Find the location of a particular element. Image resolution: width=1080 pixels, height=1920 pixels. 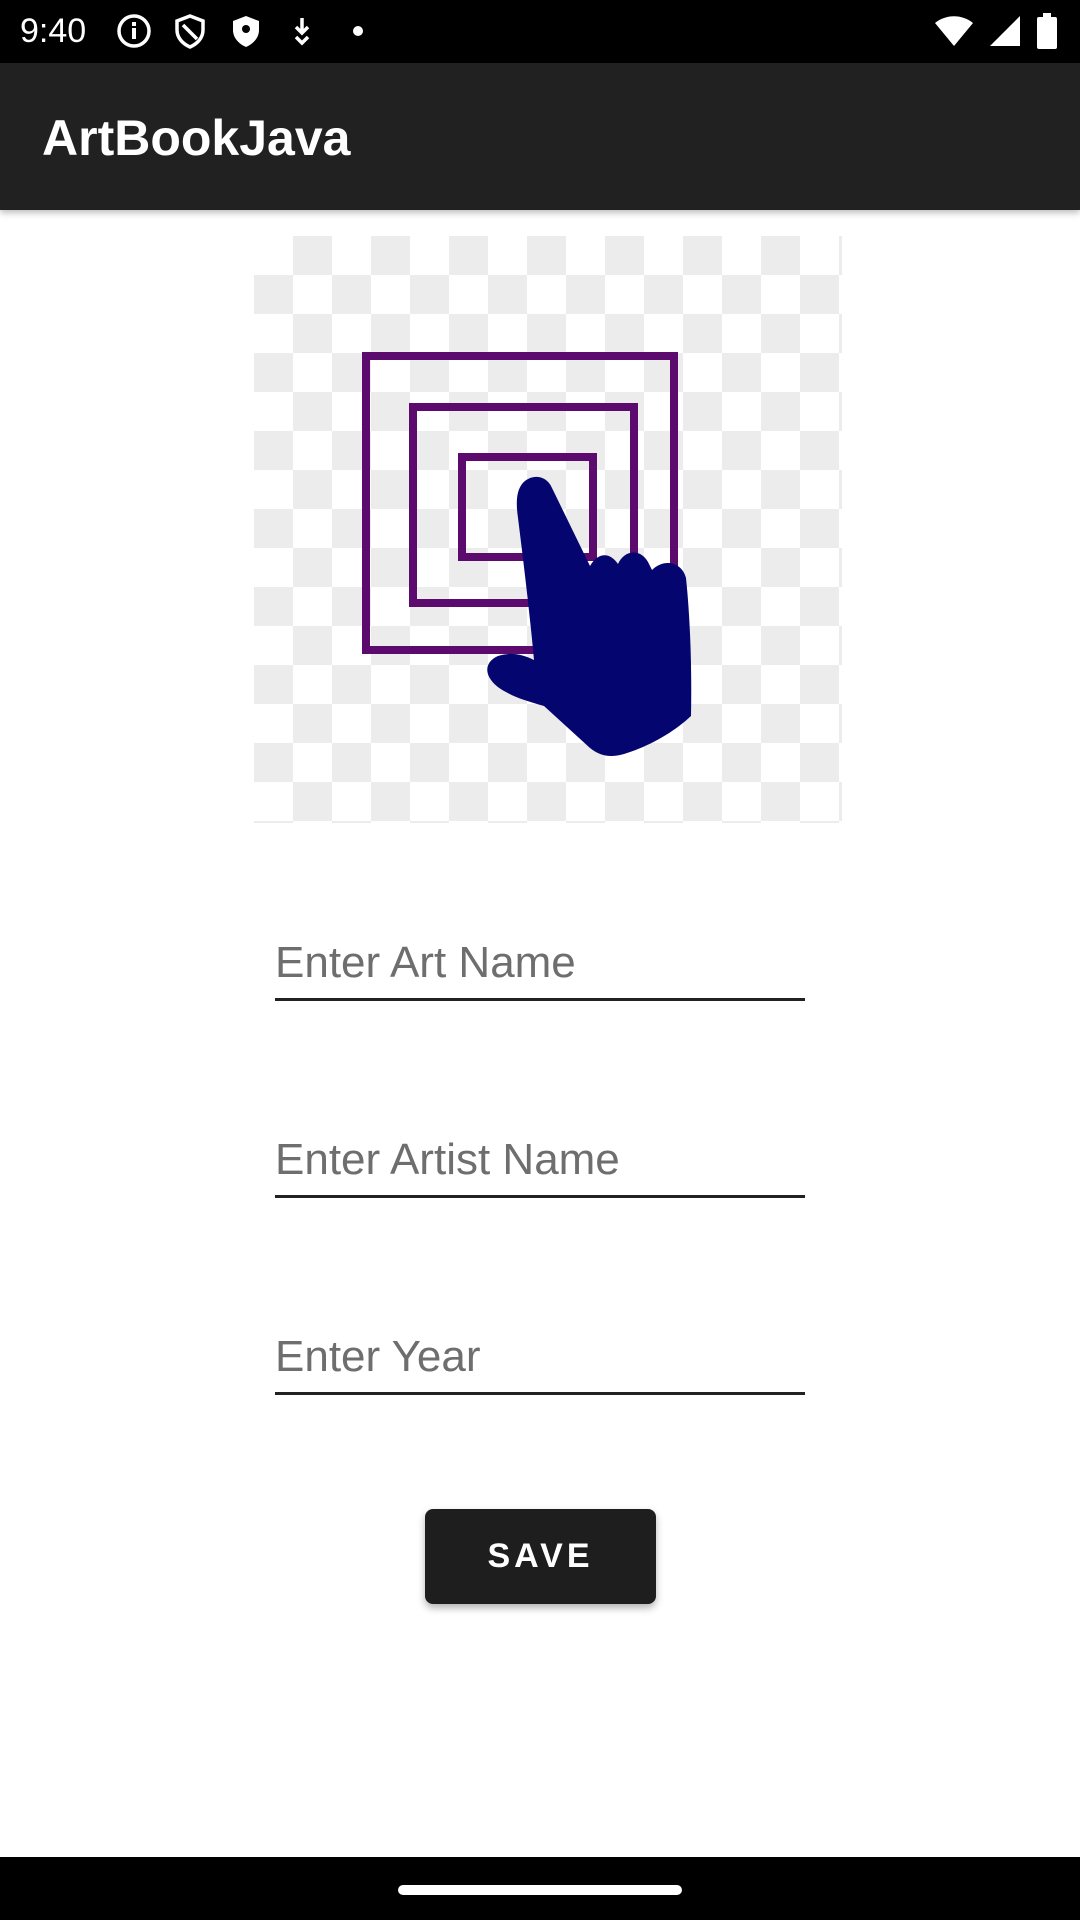

status-time: 9:40 is located at coordinates (53, 31).